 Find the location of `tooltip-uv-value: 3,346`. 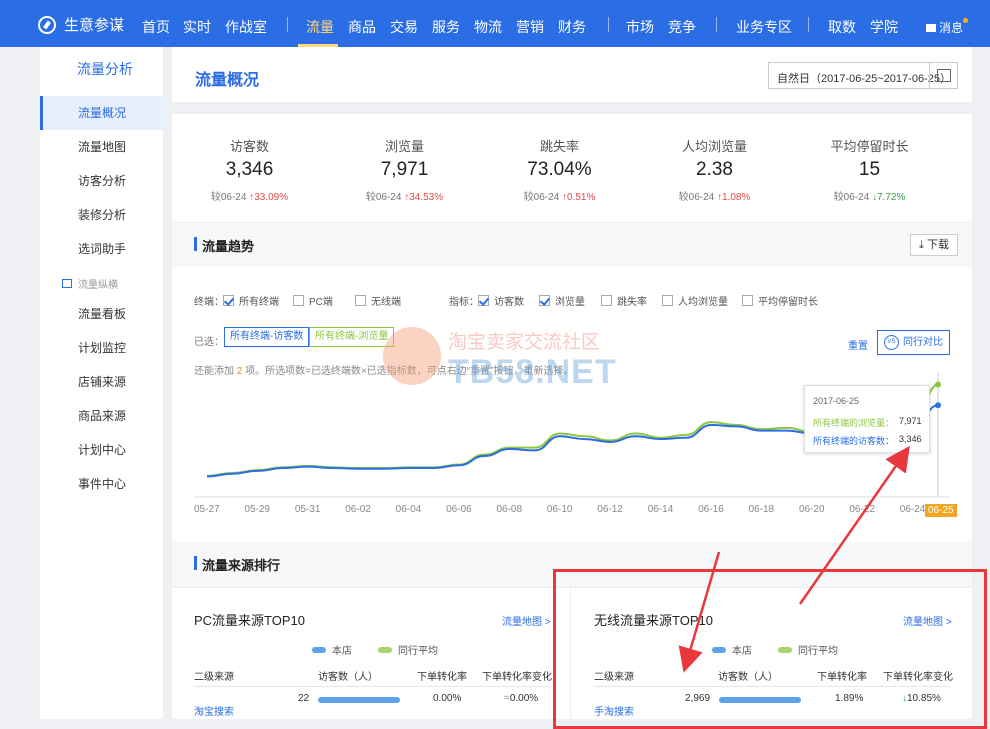

tooltip-uv-value: 3,346 is located at coordinates (910, 439).